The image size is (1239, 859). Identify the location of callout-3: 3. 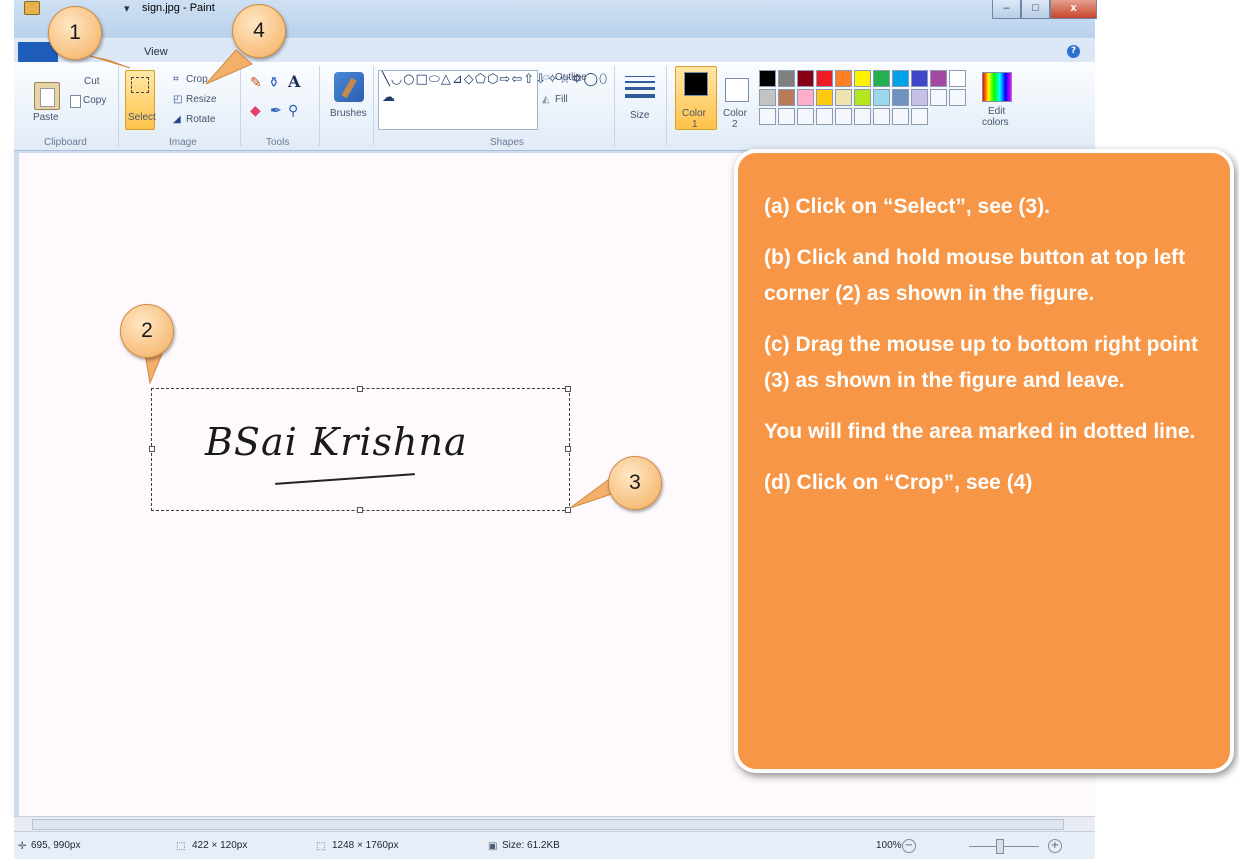
(635, 483).